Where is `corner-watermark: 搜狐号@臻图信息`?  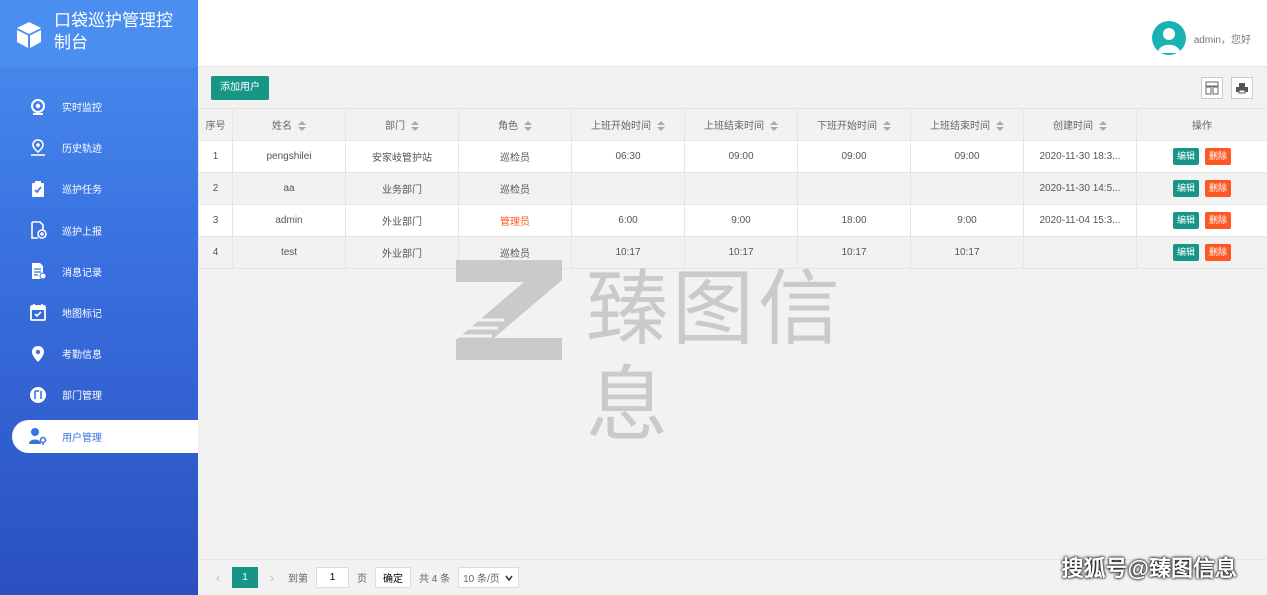
corner-watermark: 搜狐号@臻图信息 is located at coordinates (1149, 568).